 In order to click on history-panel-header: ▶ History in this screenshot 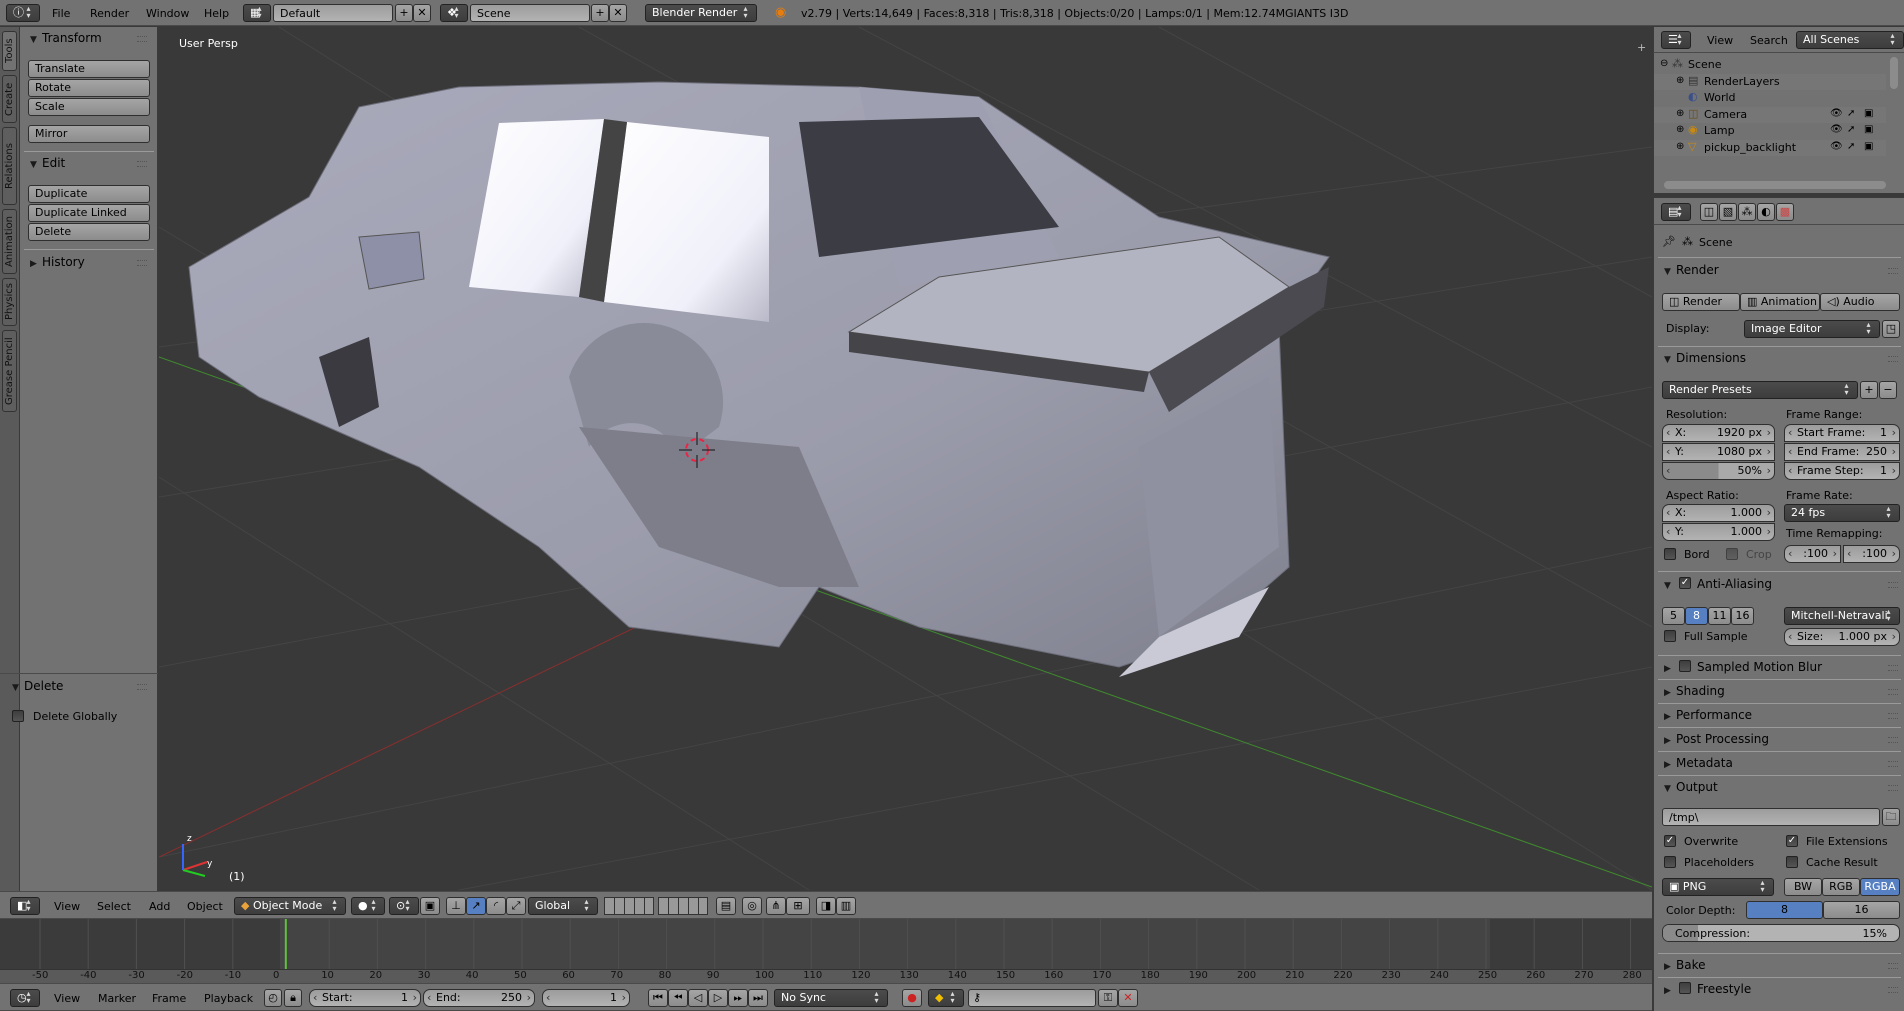, I will do `click(57, 262)`.